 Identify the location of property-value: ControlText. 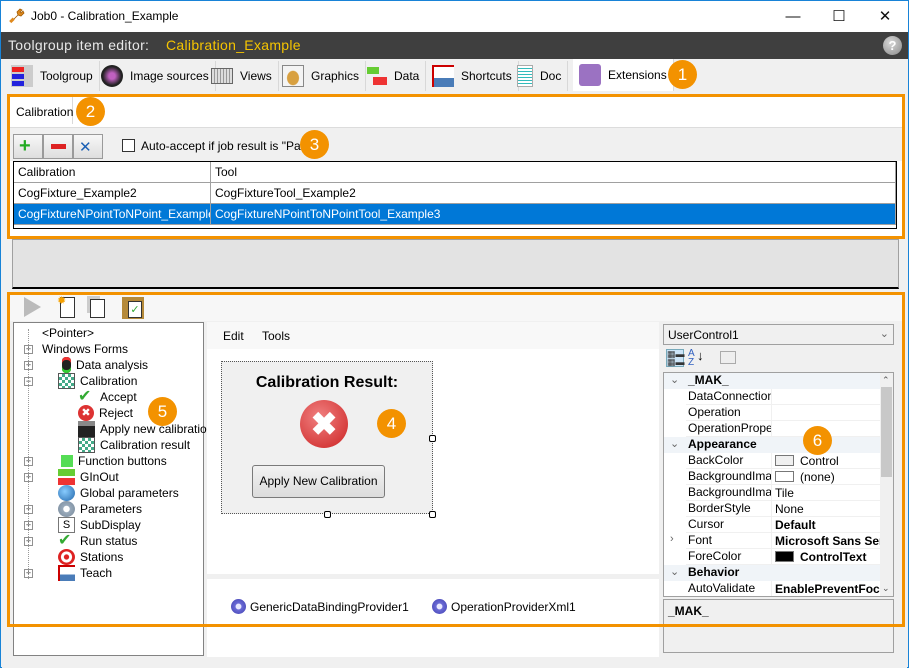
(826, 557).